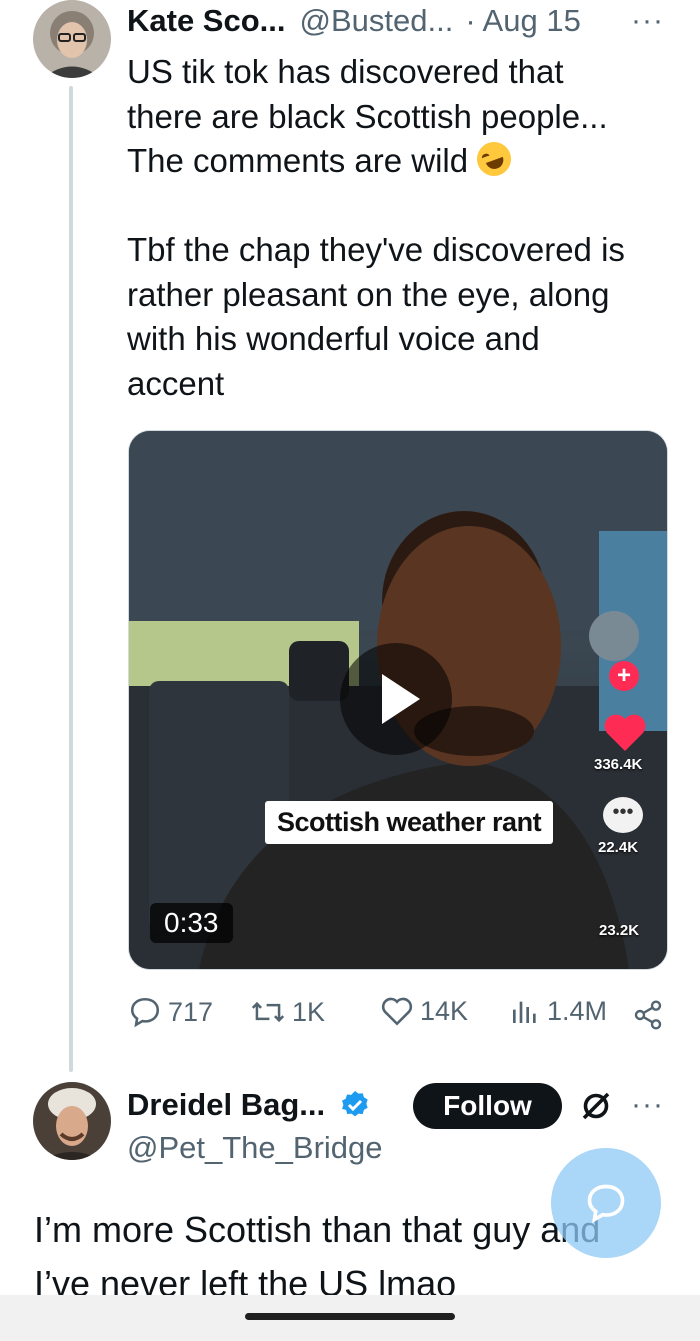 This screenshot has height=1341, width=700. I want to click on video-caption-overlay: Scottish weather rant, so click(409, 822).